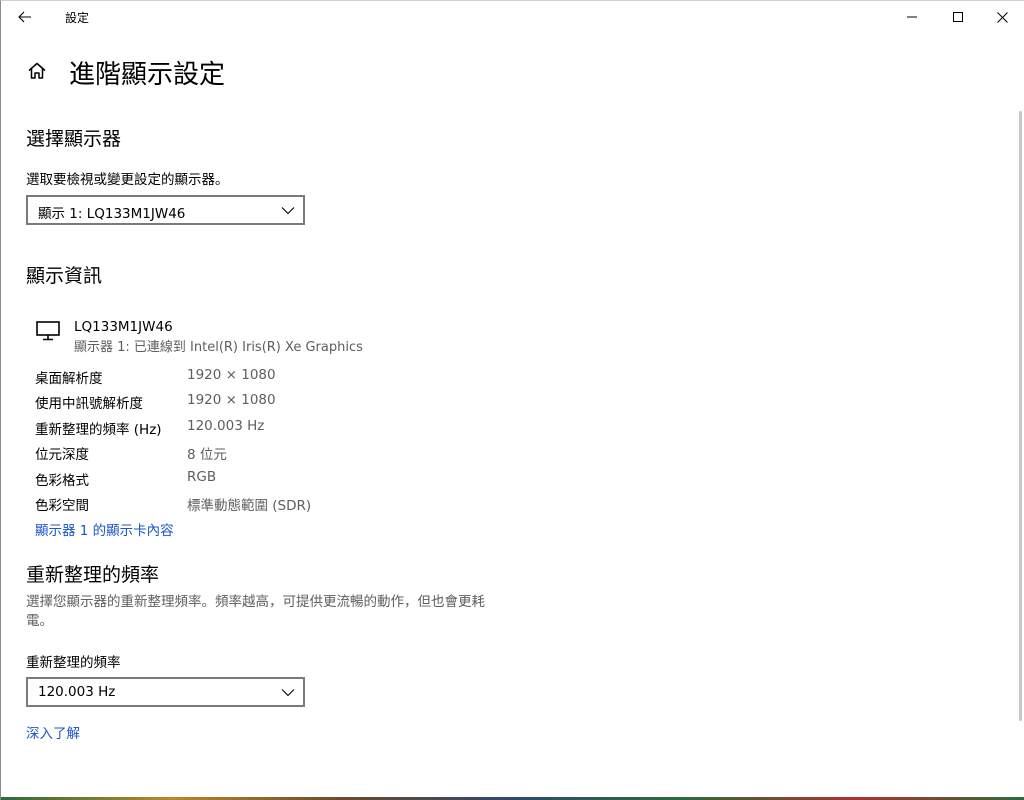  What do you see at coordinates (64, 276) in the screenshot?
I see `display-info-heading: 顯示資訊` at bounding box center [64, 276].